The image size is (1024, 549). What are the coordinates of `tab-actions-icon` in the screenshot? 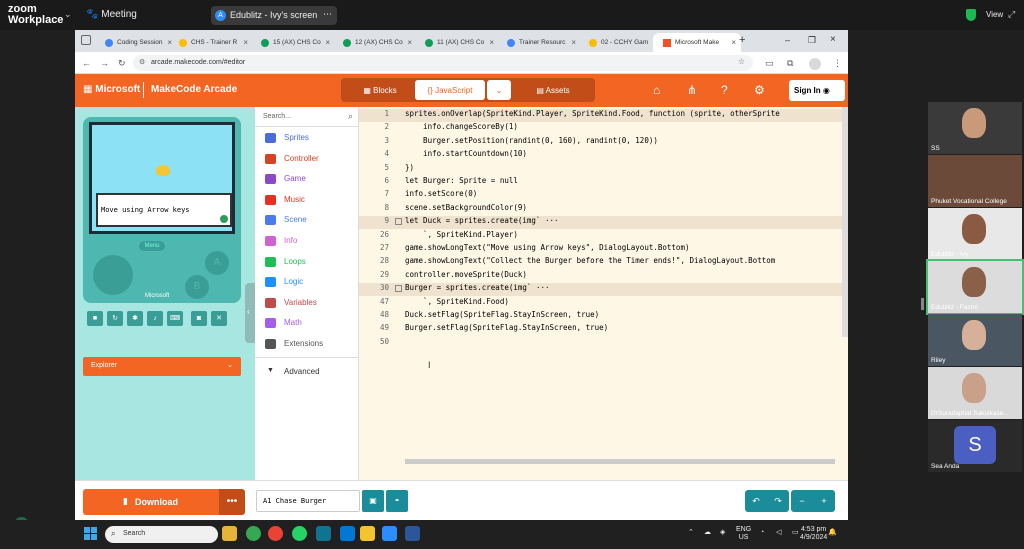 It's located at (86, 40).